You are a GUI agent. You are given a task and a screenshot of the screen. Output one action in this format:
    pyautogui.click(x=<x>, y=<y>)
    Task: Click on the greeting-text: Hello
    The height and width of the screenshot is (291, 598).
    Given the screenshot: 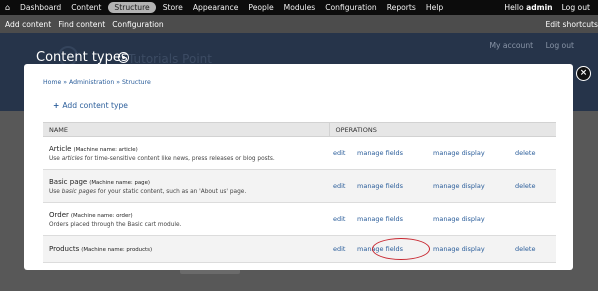 What is the action you would take?
    pyautogui.click(x=514, y=7)
    